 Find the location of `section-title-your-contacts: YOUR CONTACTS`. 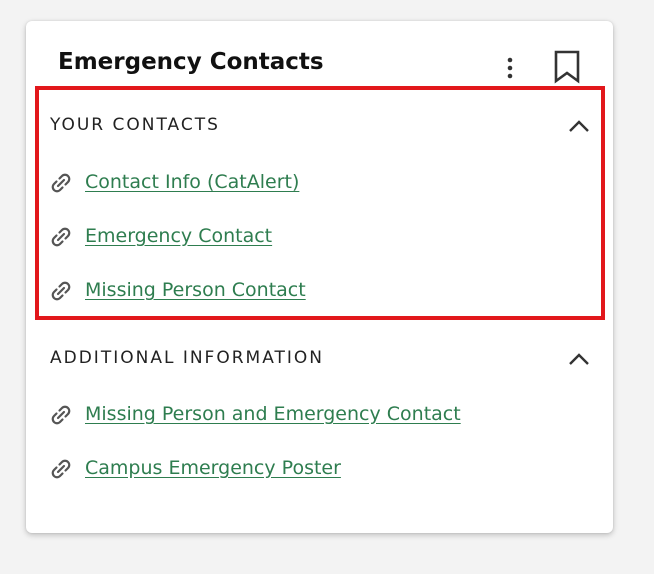

section-title-your-contacts: YOUR CONTACTS is located at coordinates (135, 125).